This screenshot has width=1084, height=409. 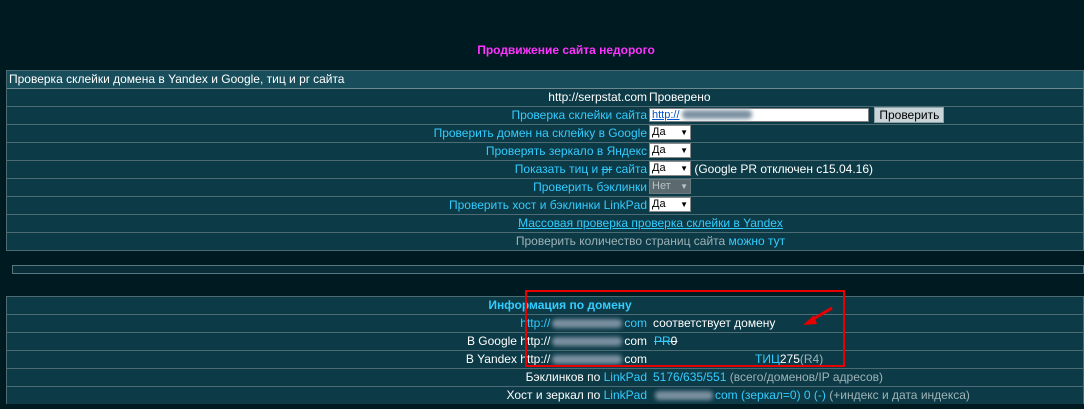 What do you see at coordinates (579, 115) in the screenshot?
I see `url-label: Проверка склейки сайта` at bounding box center [579, 115].